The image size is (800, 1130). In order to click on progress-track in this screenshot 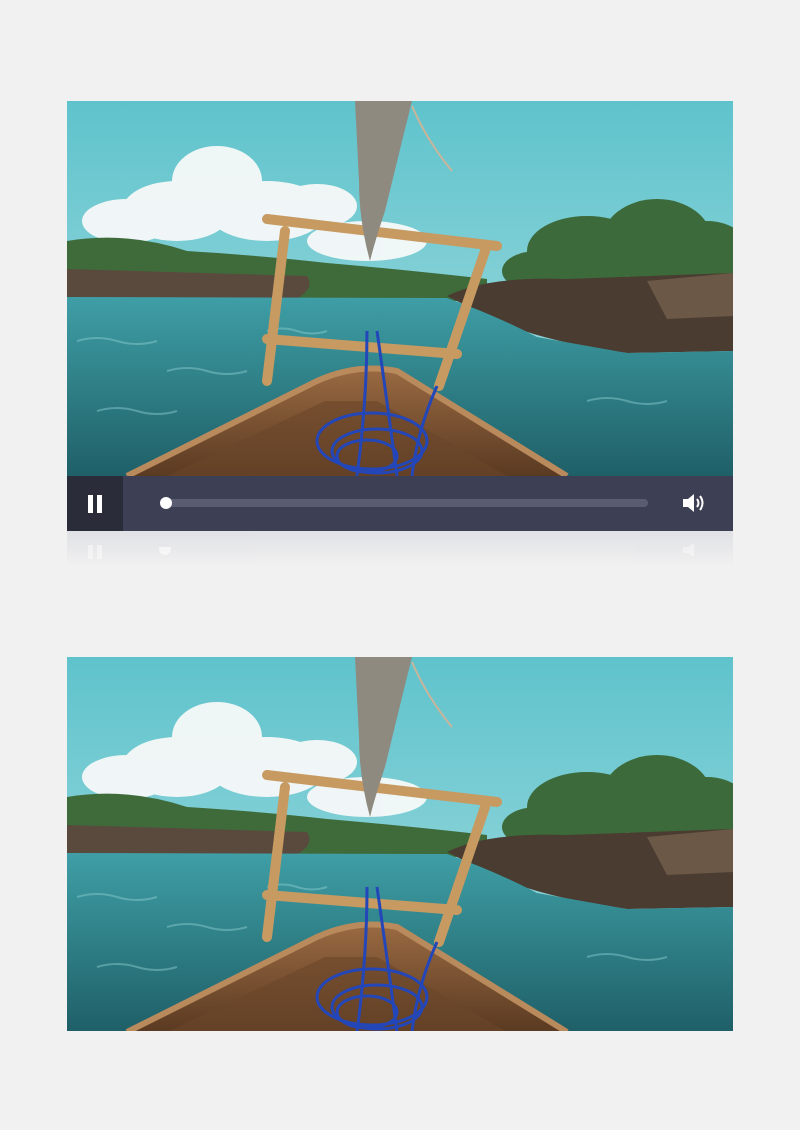, I will do `click(404, 503)`.